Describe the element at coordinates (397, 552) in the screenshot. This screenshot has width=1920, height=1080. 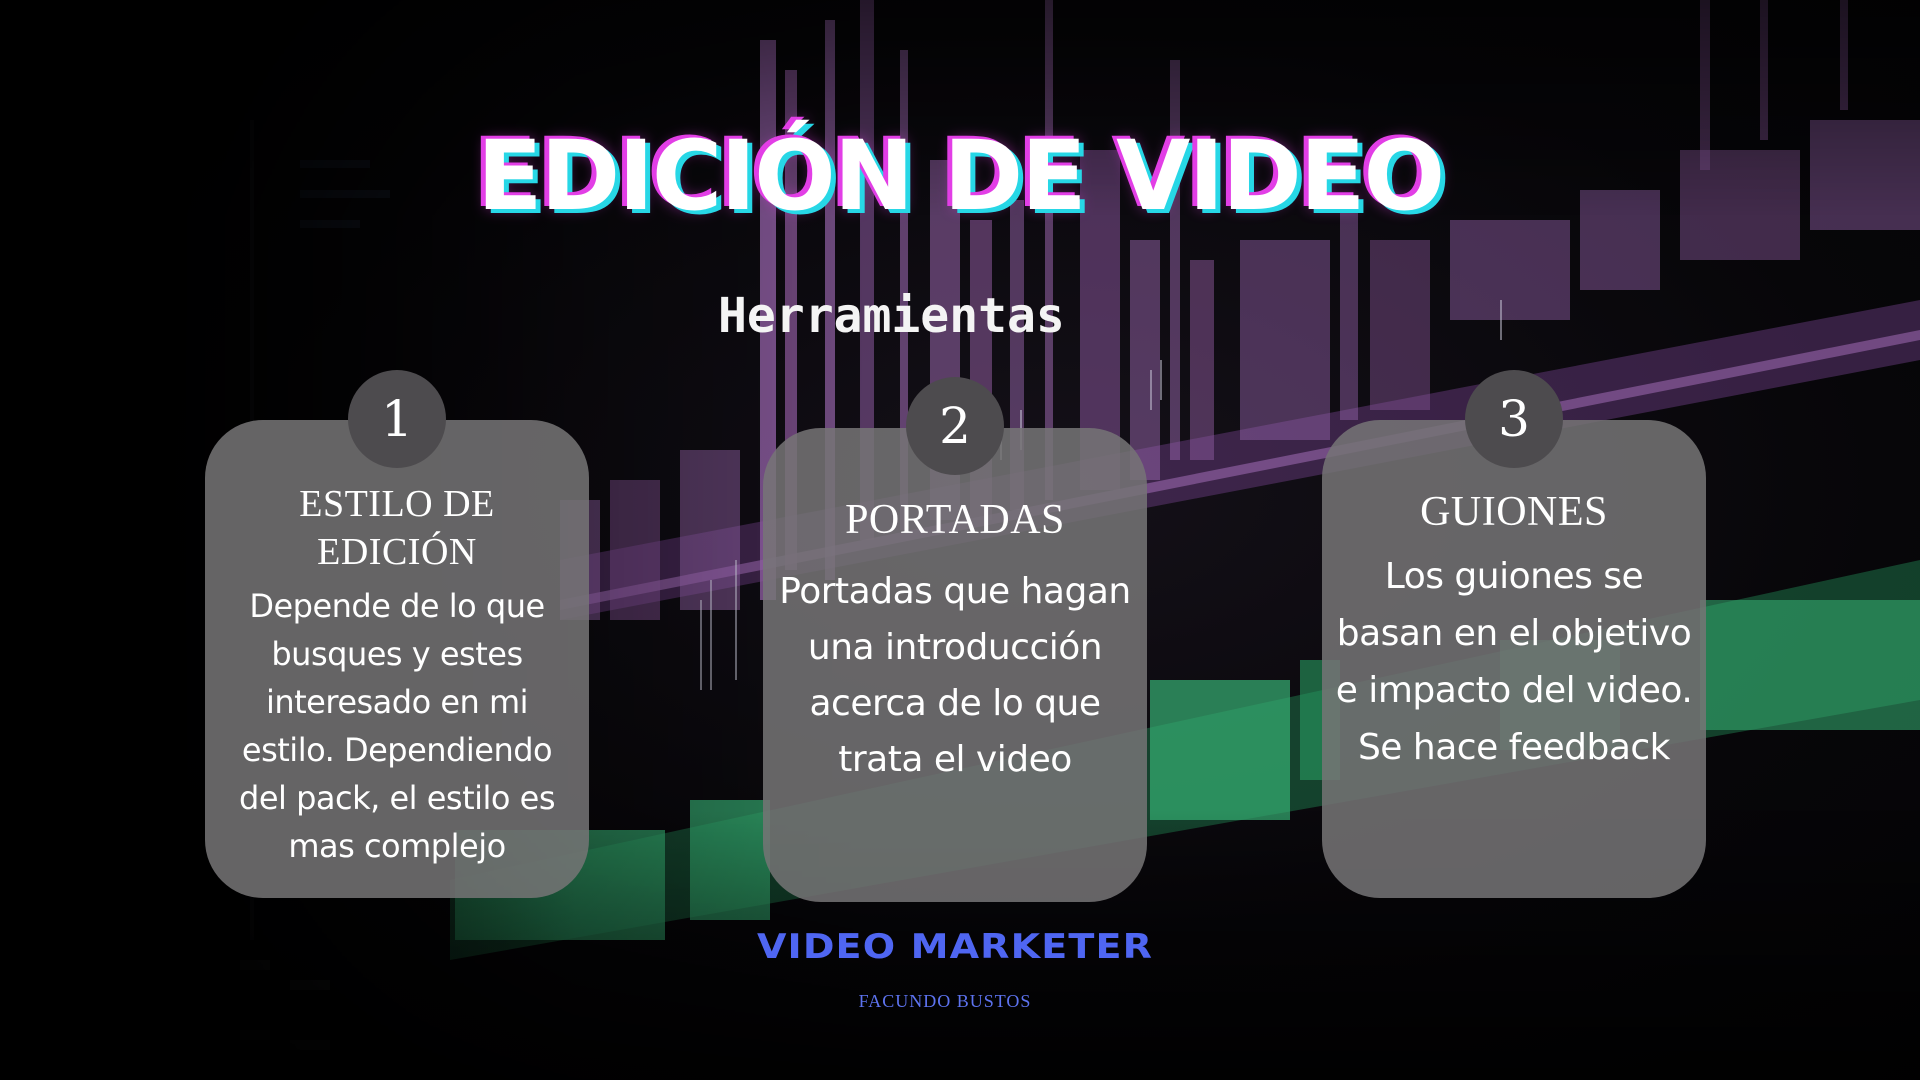
I see `card-title-line: EDICIÓN` at that location.